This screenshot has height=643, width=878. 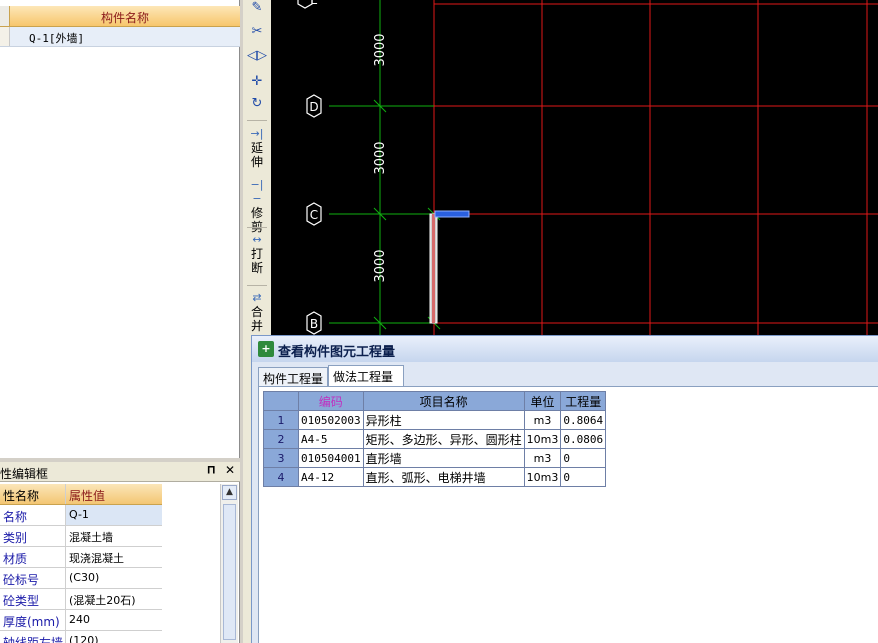 I want to click on scroll-up-arrow-icon: ▲, so click(x=229, y=492).